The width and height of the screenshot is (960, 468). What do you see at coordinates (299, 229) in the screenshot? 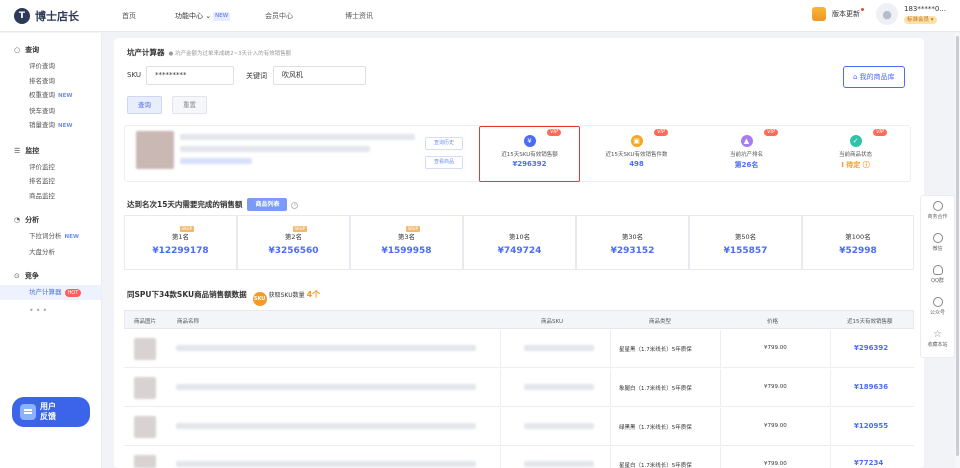
I see `rank-tag: SKUP` at bounding box center [299, 229].